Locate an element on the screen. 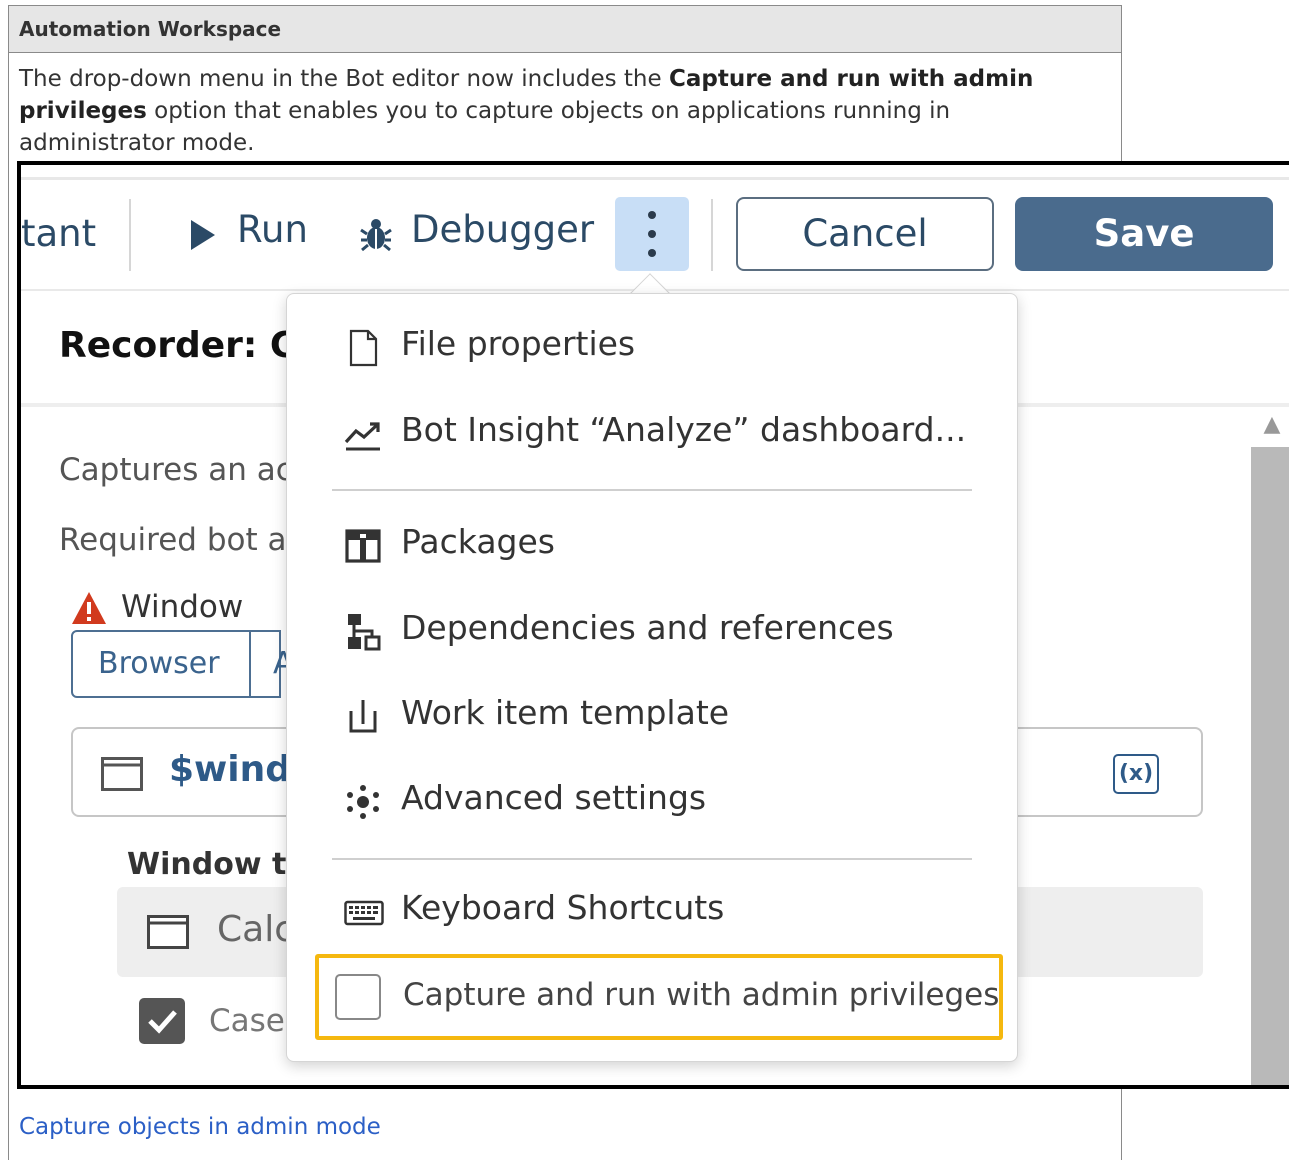 The height and width of the screenshot is (1160, 1289). more-options-button is located at coordinates (652, 234).